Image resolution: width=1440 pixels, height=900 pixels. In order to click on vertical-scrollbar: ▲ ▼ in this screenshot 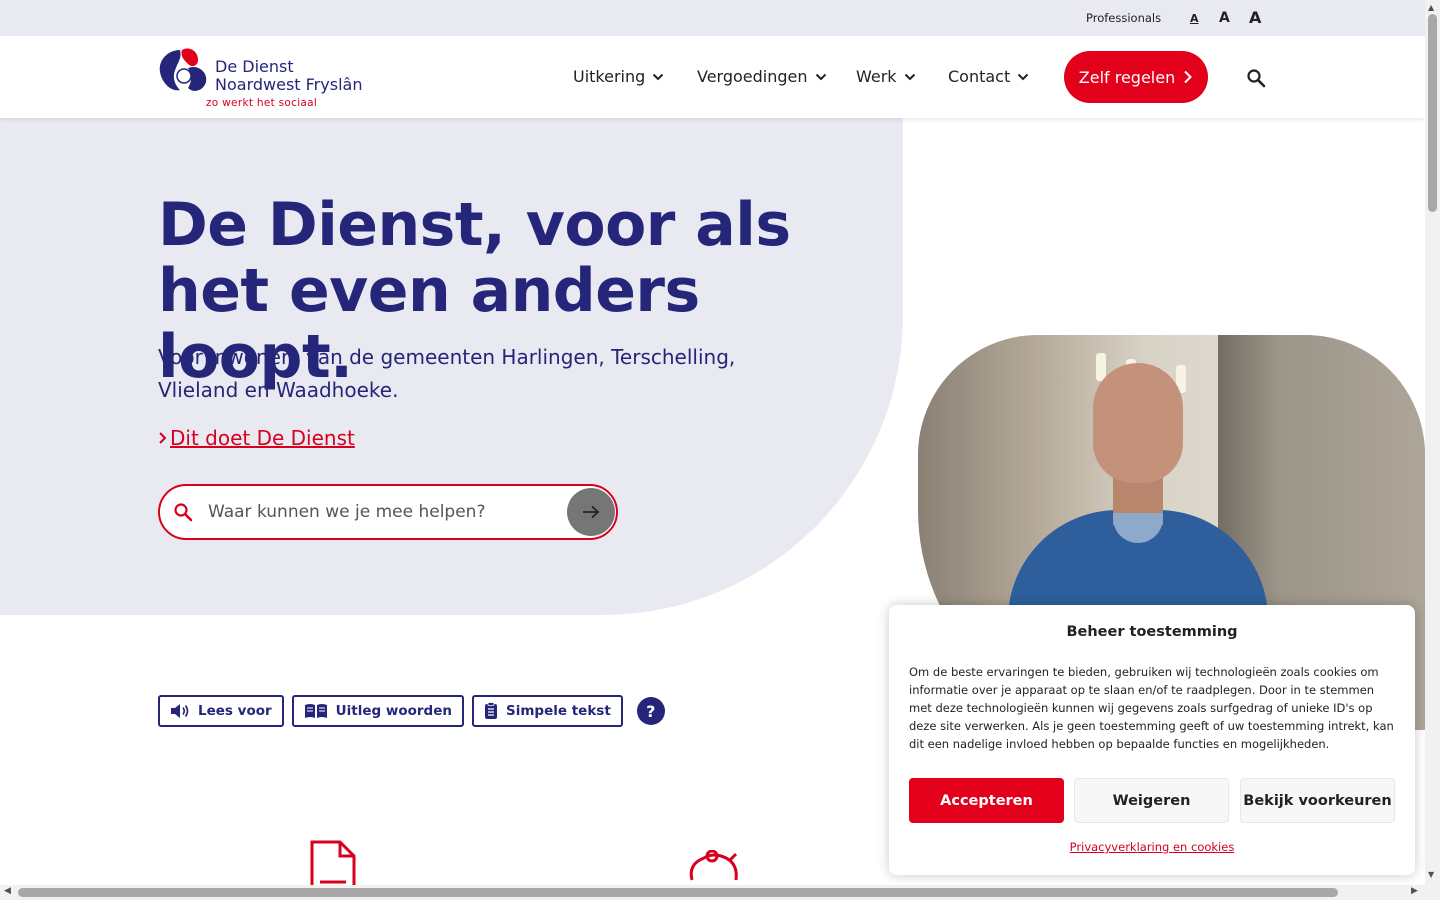, I will do `click(1432, 450)`.